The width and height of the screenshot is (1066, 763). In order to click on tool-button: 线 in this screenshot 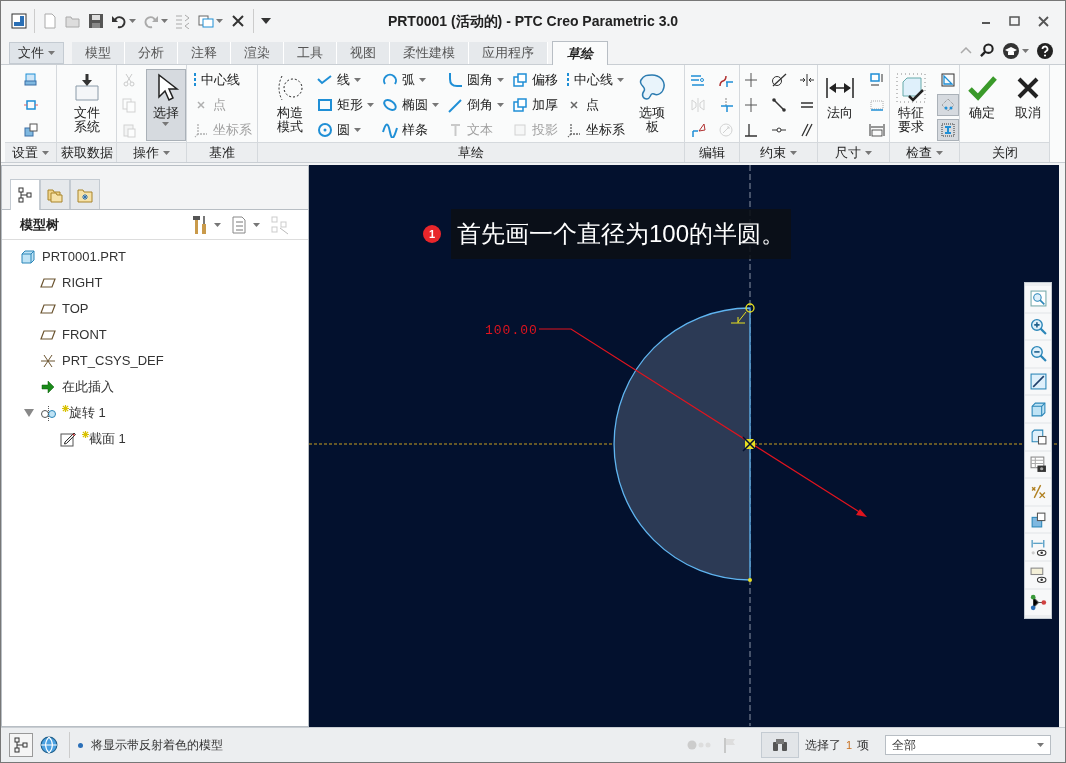, I will do `click(345, 80)`.